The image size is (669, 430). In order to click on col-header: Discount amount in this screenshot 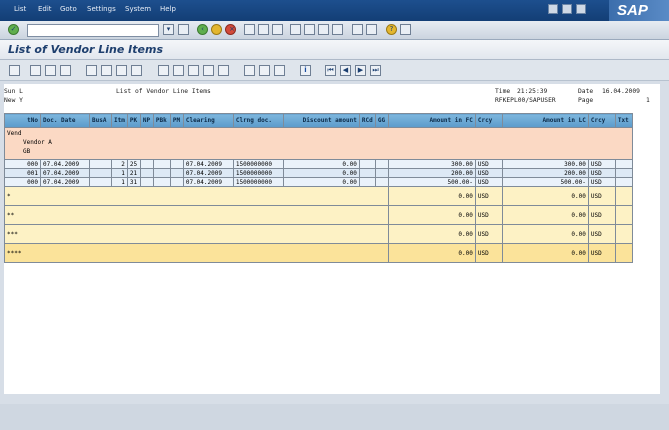, I will do `click(321, 120)`.